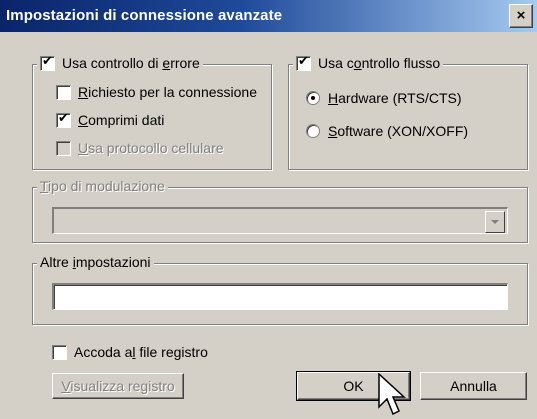 This screenshot has width=537, height=419. I want to click on option-compress-data: Comprimi dati, so click(110, 119).